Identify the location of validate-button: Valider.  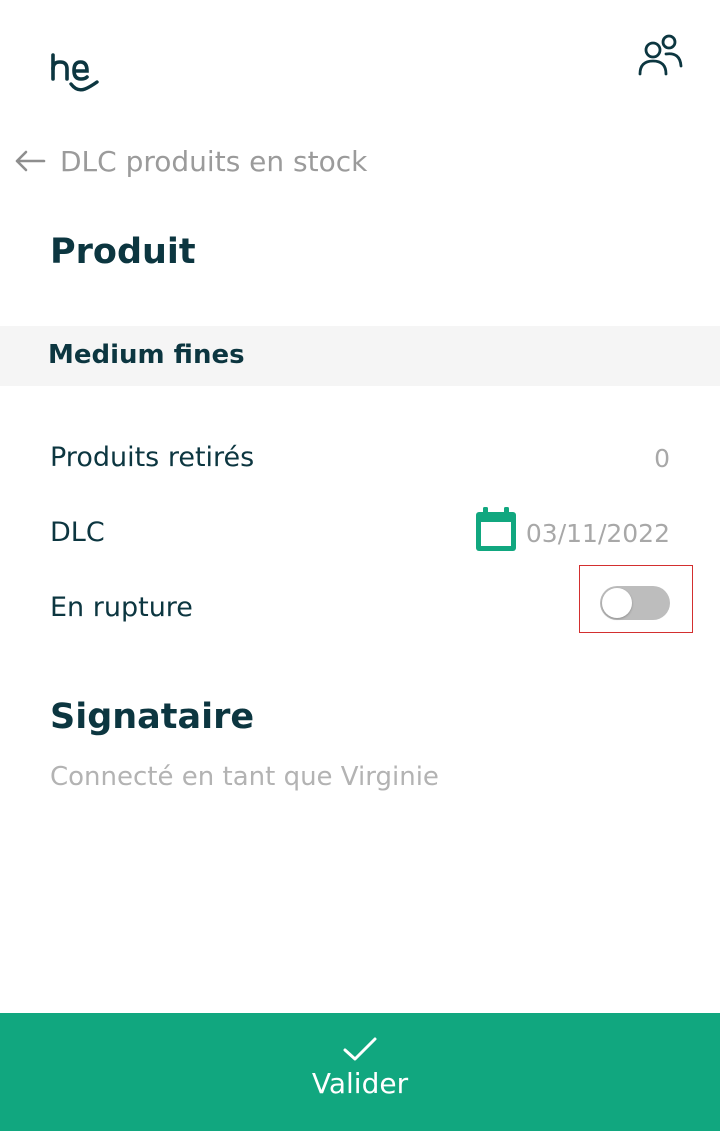
(360, 1072).